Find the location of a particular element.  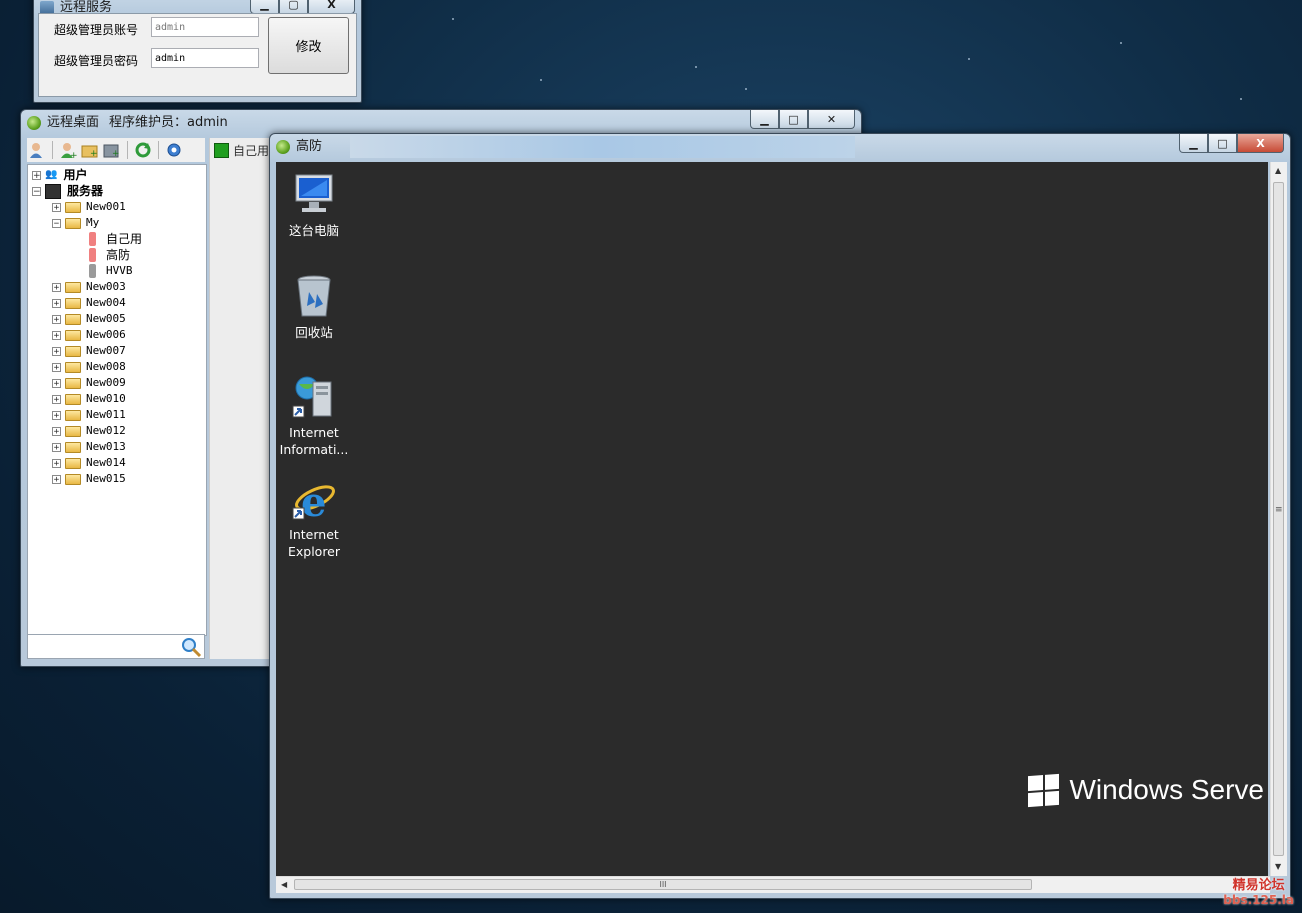

tree-folder: + New001 is located at coordinates (89, 207).